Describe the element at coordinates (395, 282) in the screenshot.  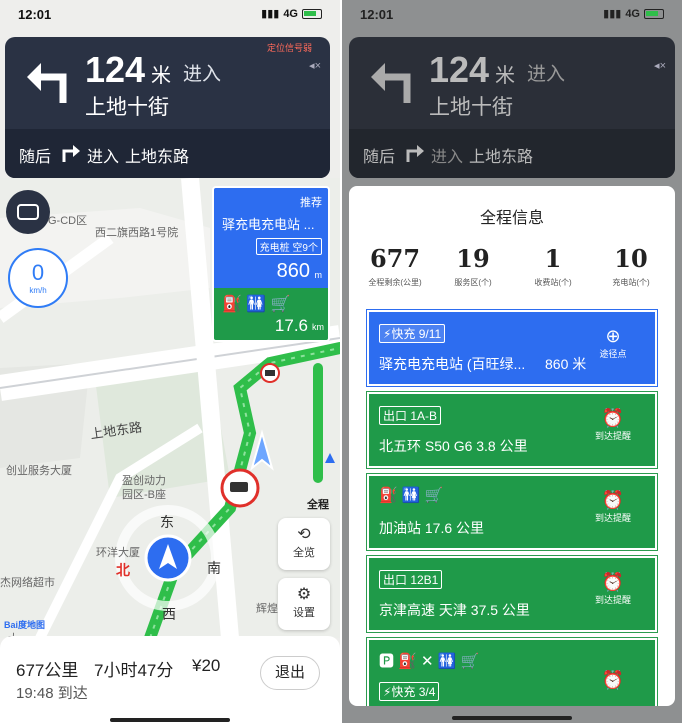
I see `stat-caption: 全程剩余(公里)` at that location.